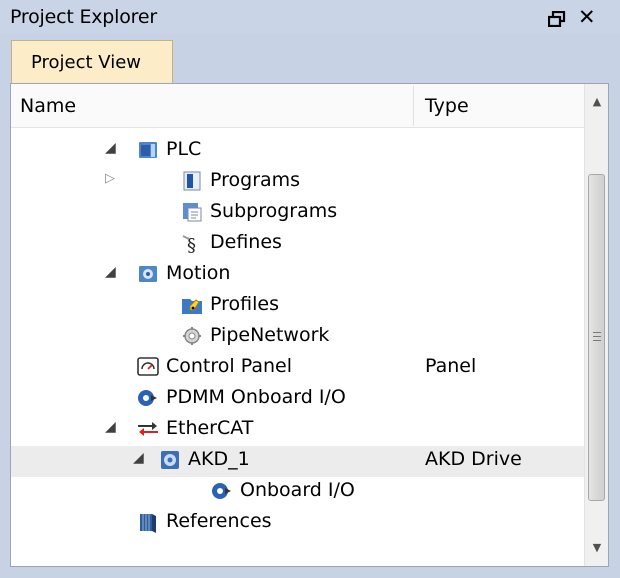  Describe the element at coordinates (297, 461) in the screenshot. I see `tree-row: ◢ AKD_1 AKD Drive` at that location.